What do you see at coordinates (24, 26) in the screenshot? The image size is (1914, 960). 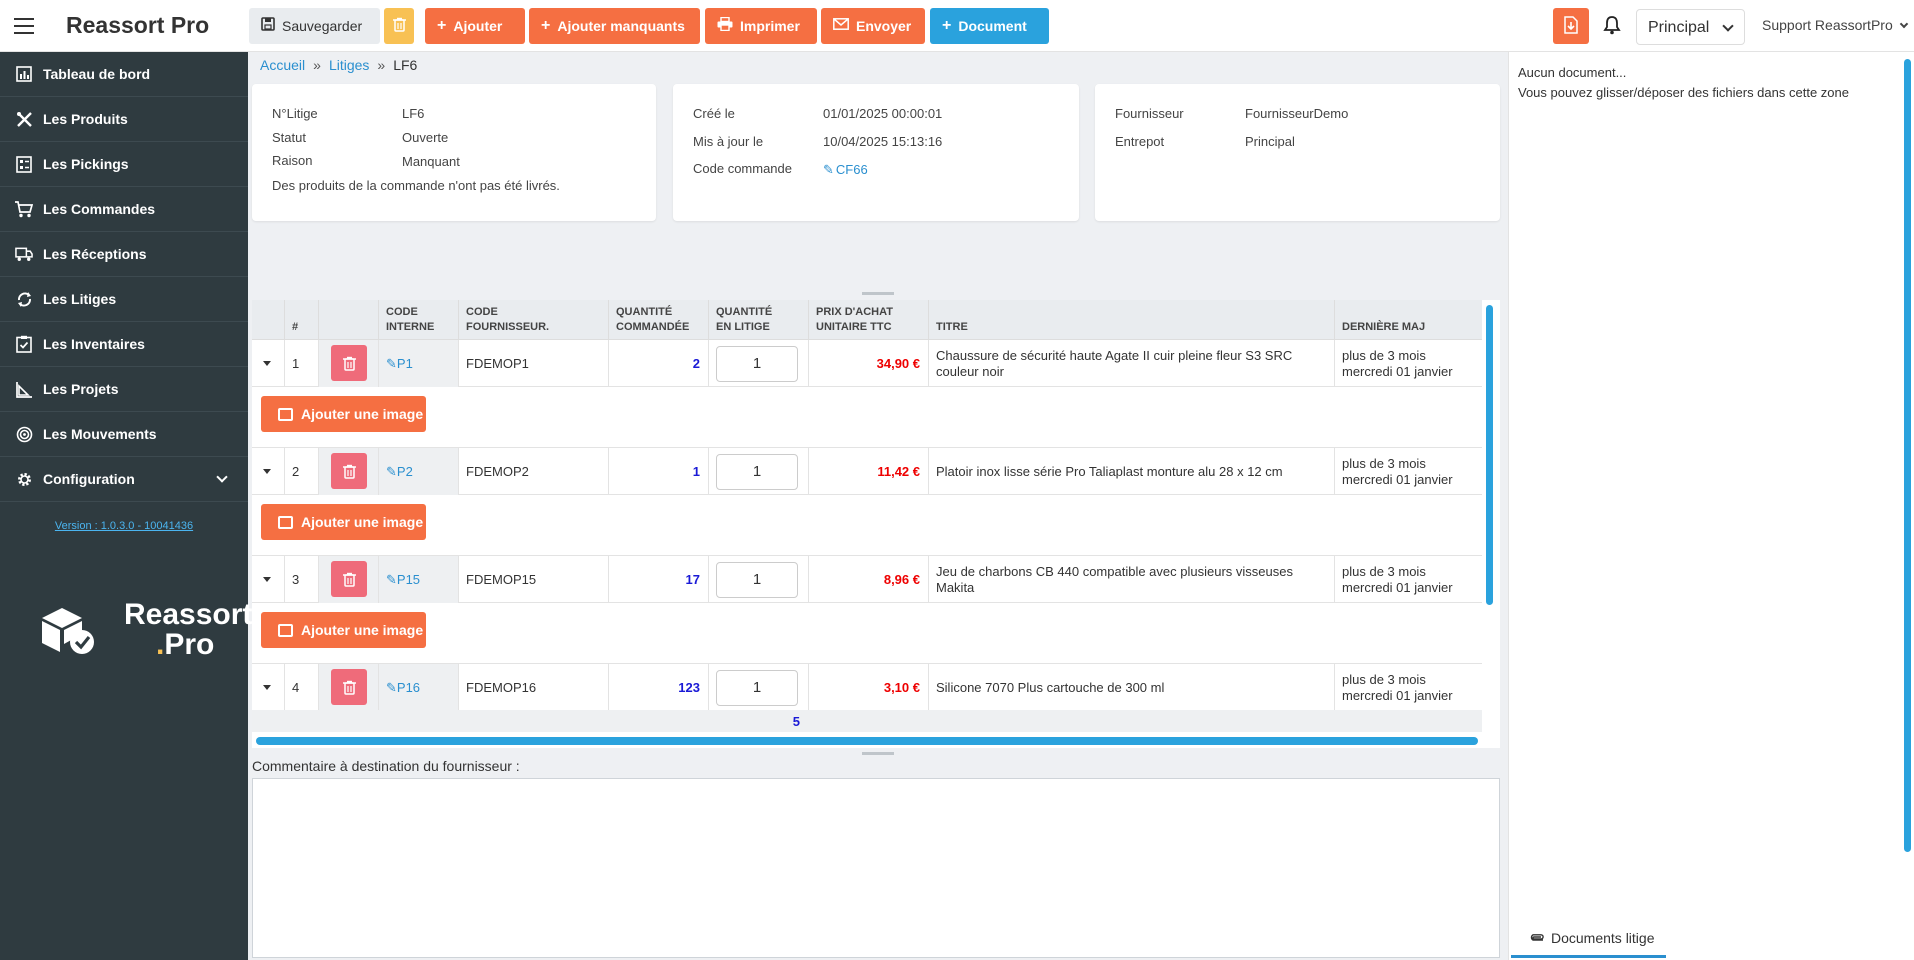 I see `menu-icon` at bounding box center [24, 26].